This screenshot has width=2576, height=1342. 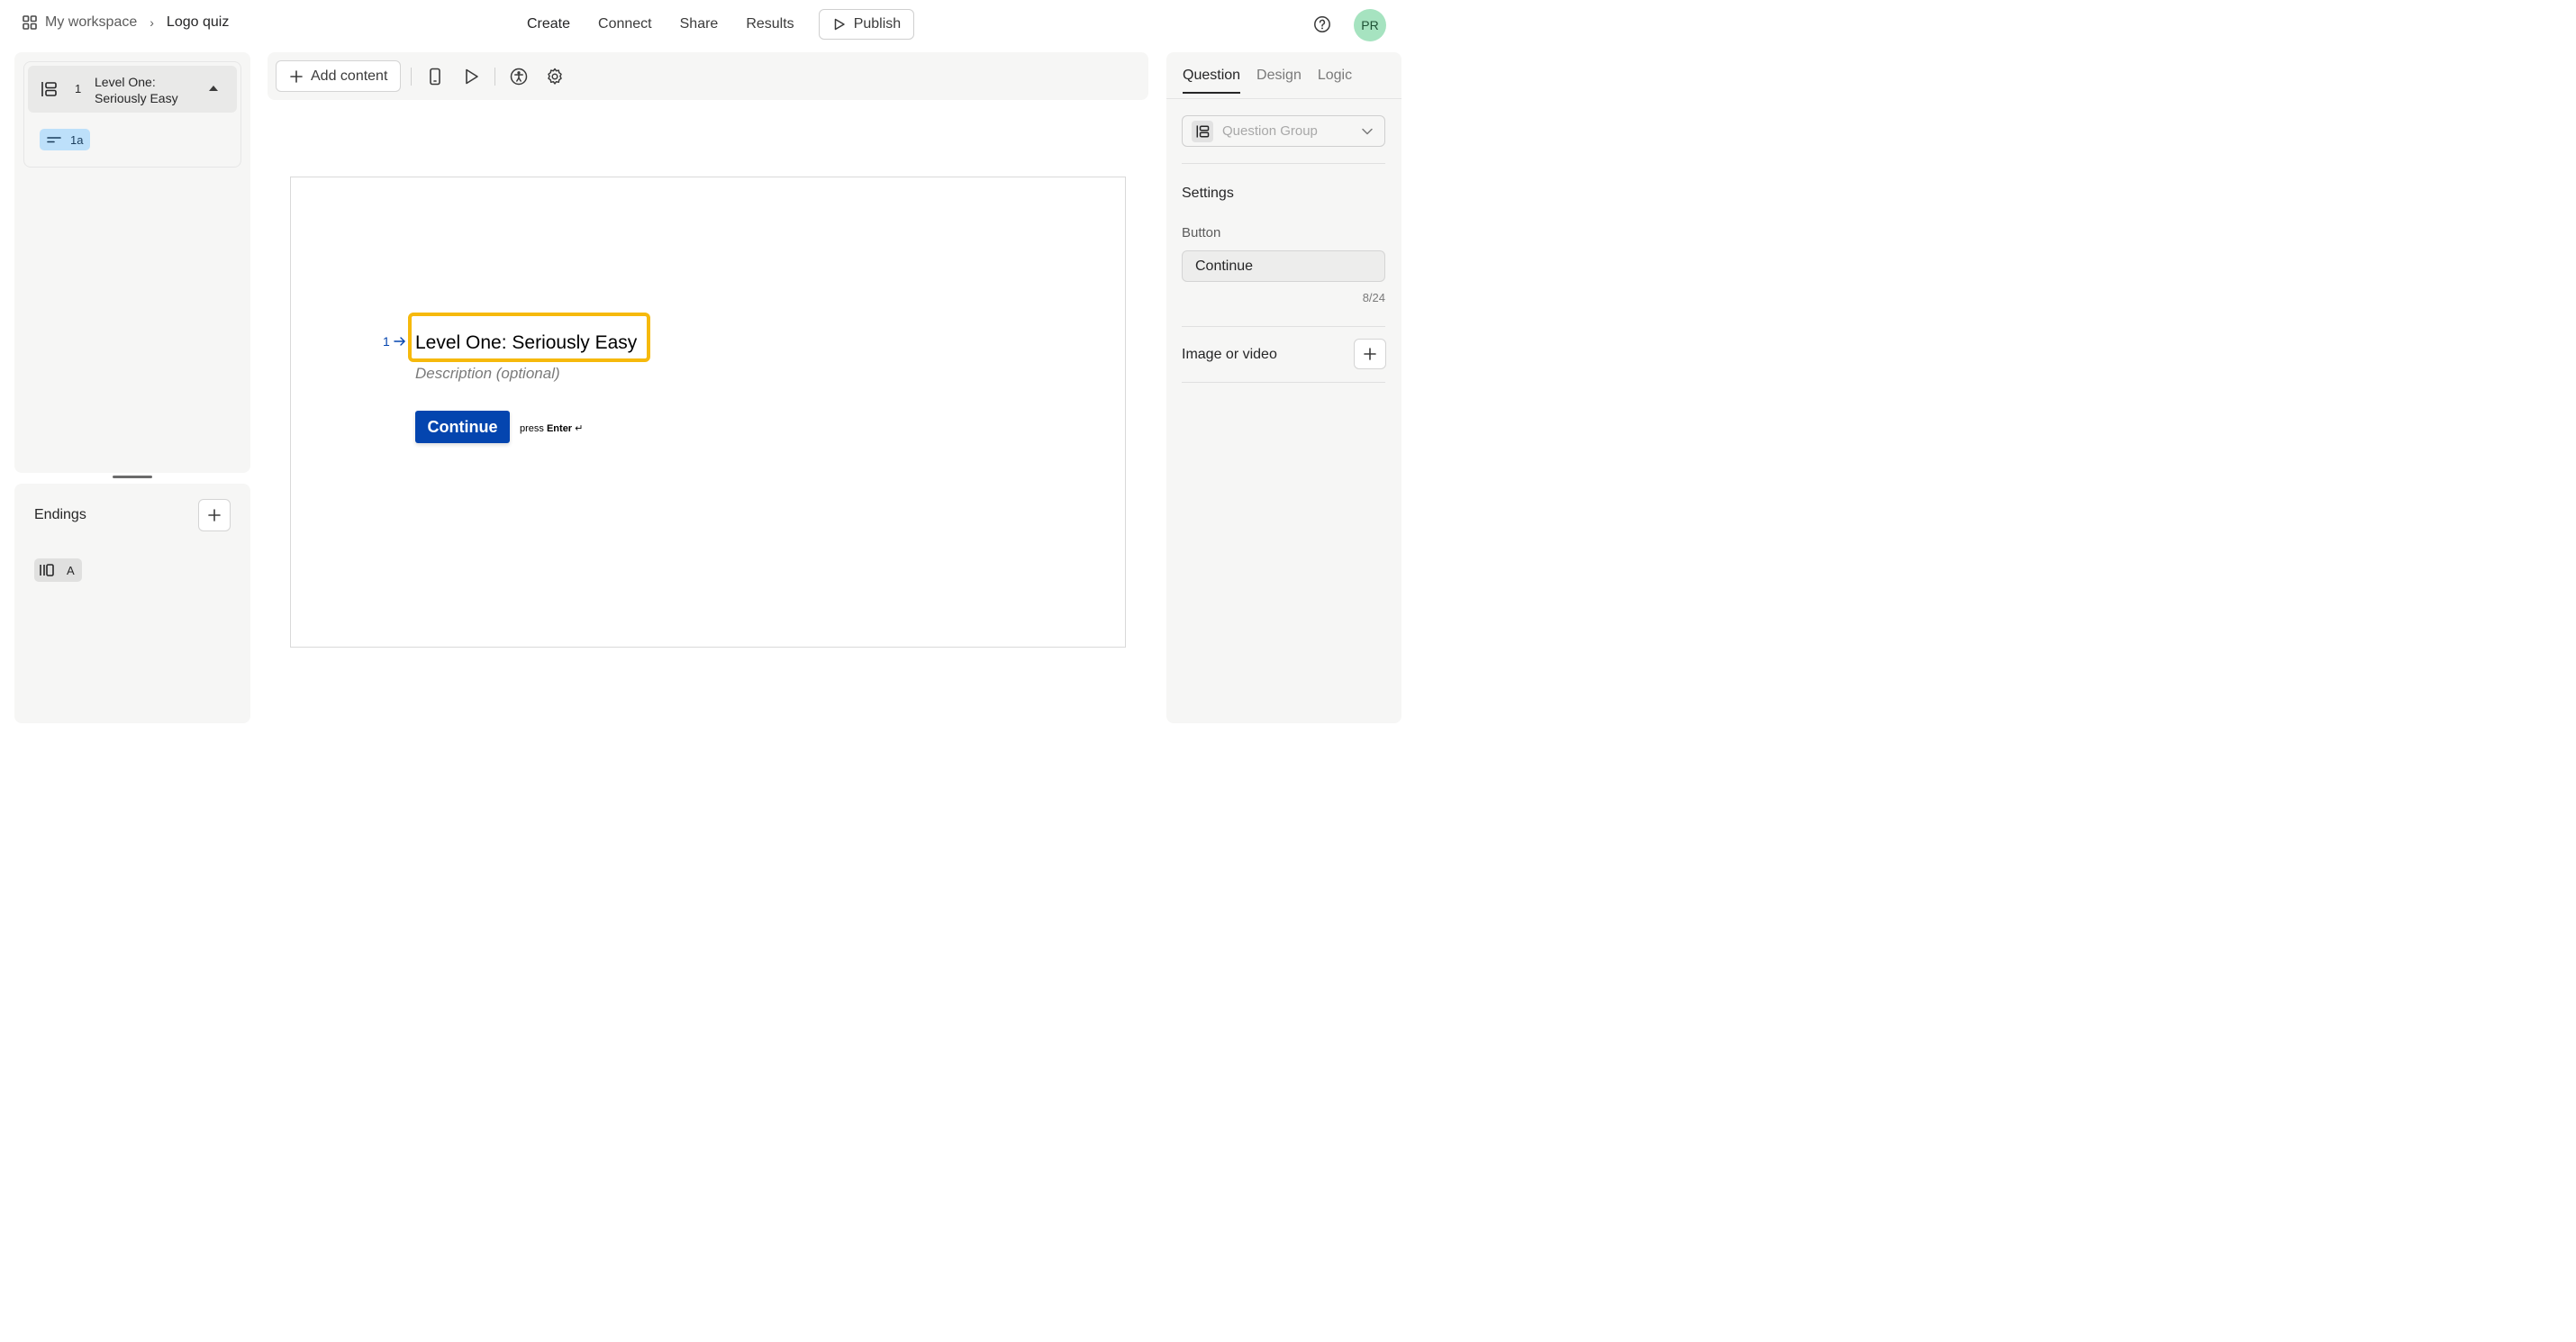 I want to click on breadcrumb: My workspace › Logo quiz, so click(x=125, y=22).